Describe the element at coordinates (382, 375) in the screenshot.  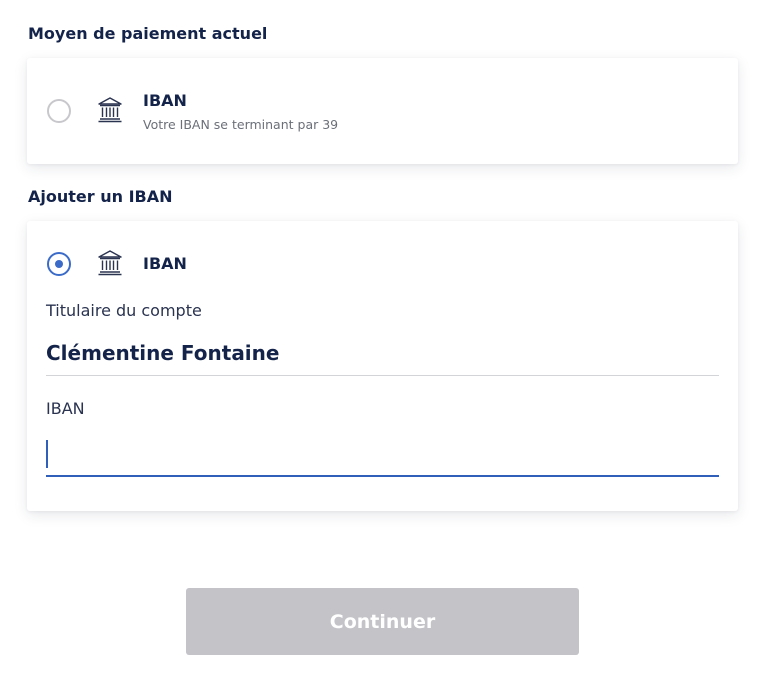
I see `account-holder-divider` at that location.